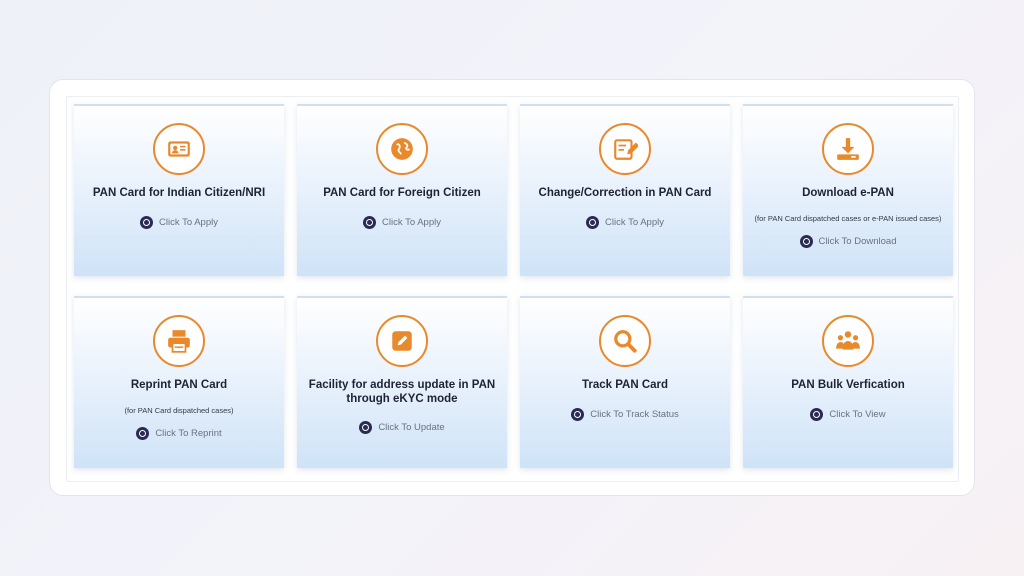 The width and height of the screenshot is (1024, 576). Describe the element at coordinates (625, 385) in the screenshot. I see `card-title: Track PAN Card` at that location.